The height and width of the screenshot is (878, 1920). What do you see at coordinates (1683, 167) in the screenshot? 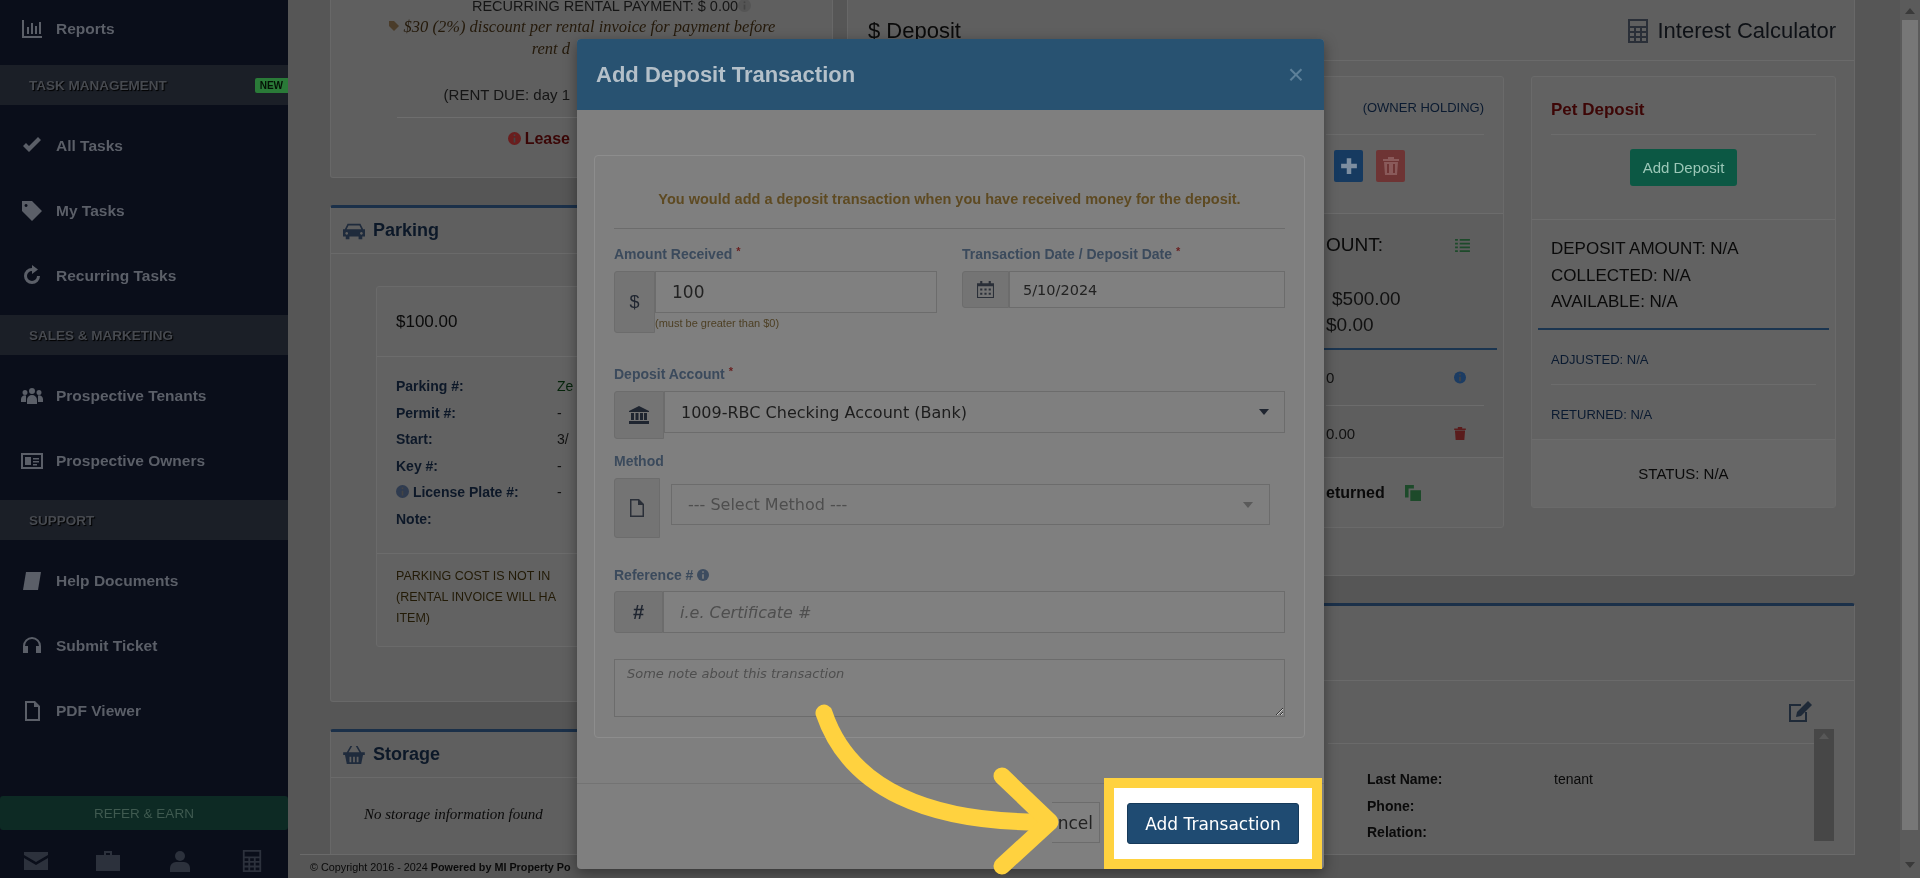
I see `add-deposit-button: Add Deposit` at bounding box center [1683, 167].